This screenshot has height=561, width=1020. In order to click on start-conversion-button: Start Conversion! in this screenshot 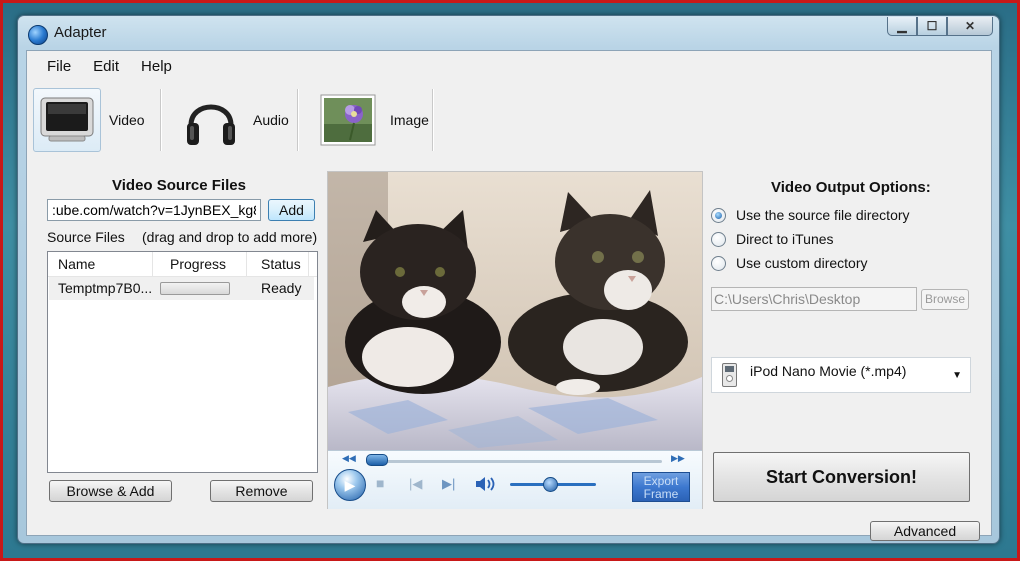, I will do `click(841, 477)`.